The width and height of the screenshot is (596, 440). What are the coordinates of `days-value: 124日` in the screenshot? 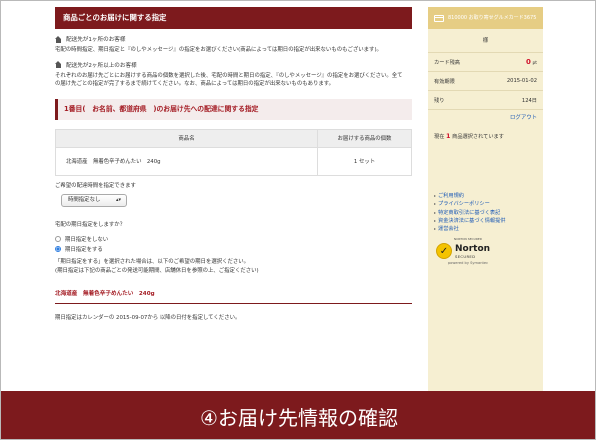 It's located at (529, 100).